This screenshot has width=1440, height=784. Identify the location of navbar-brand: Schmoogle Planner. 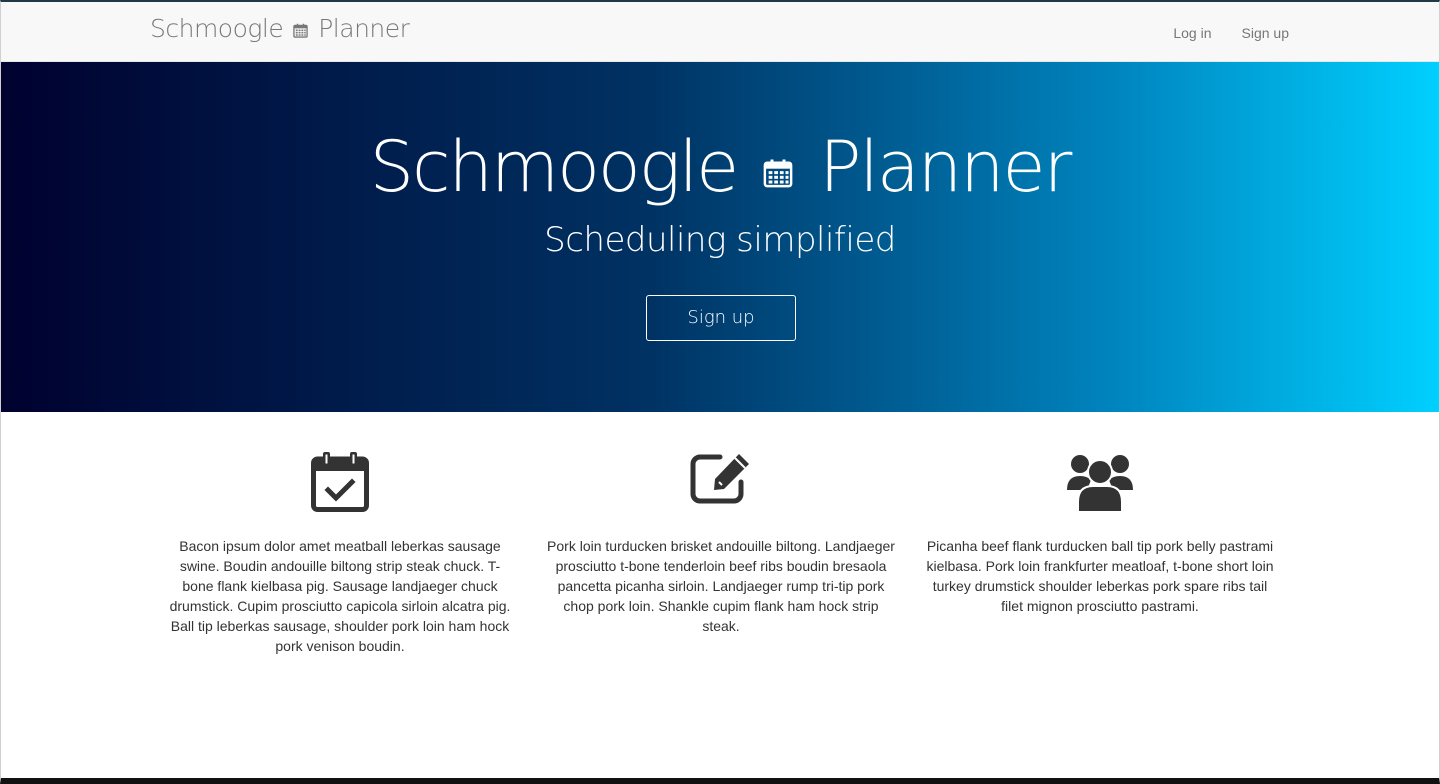
(280, 28).